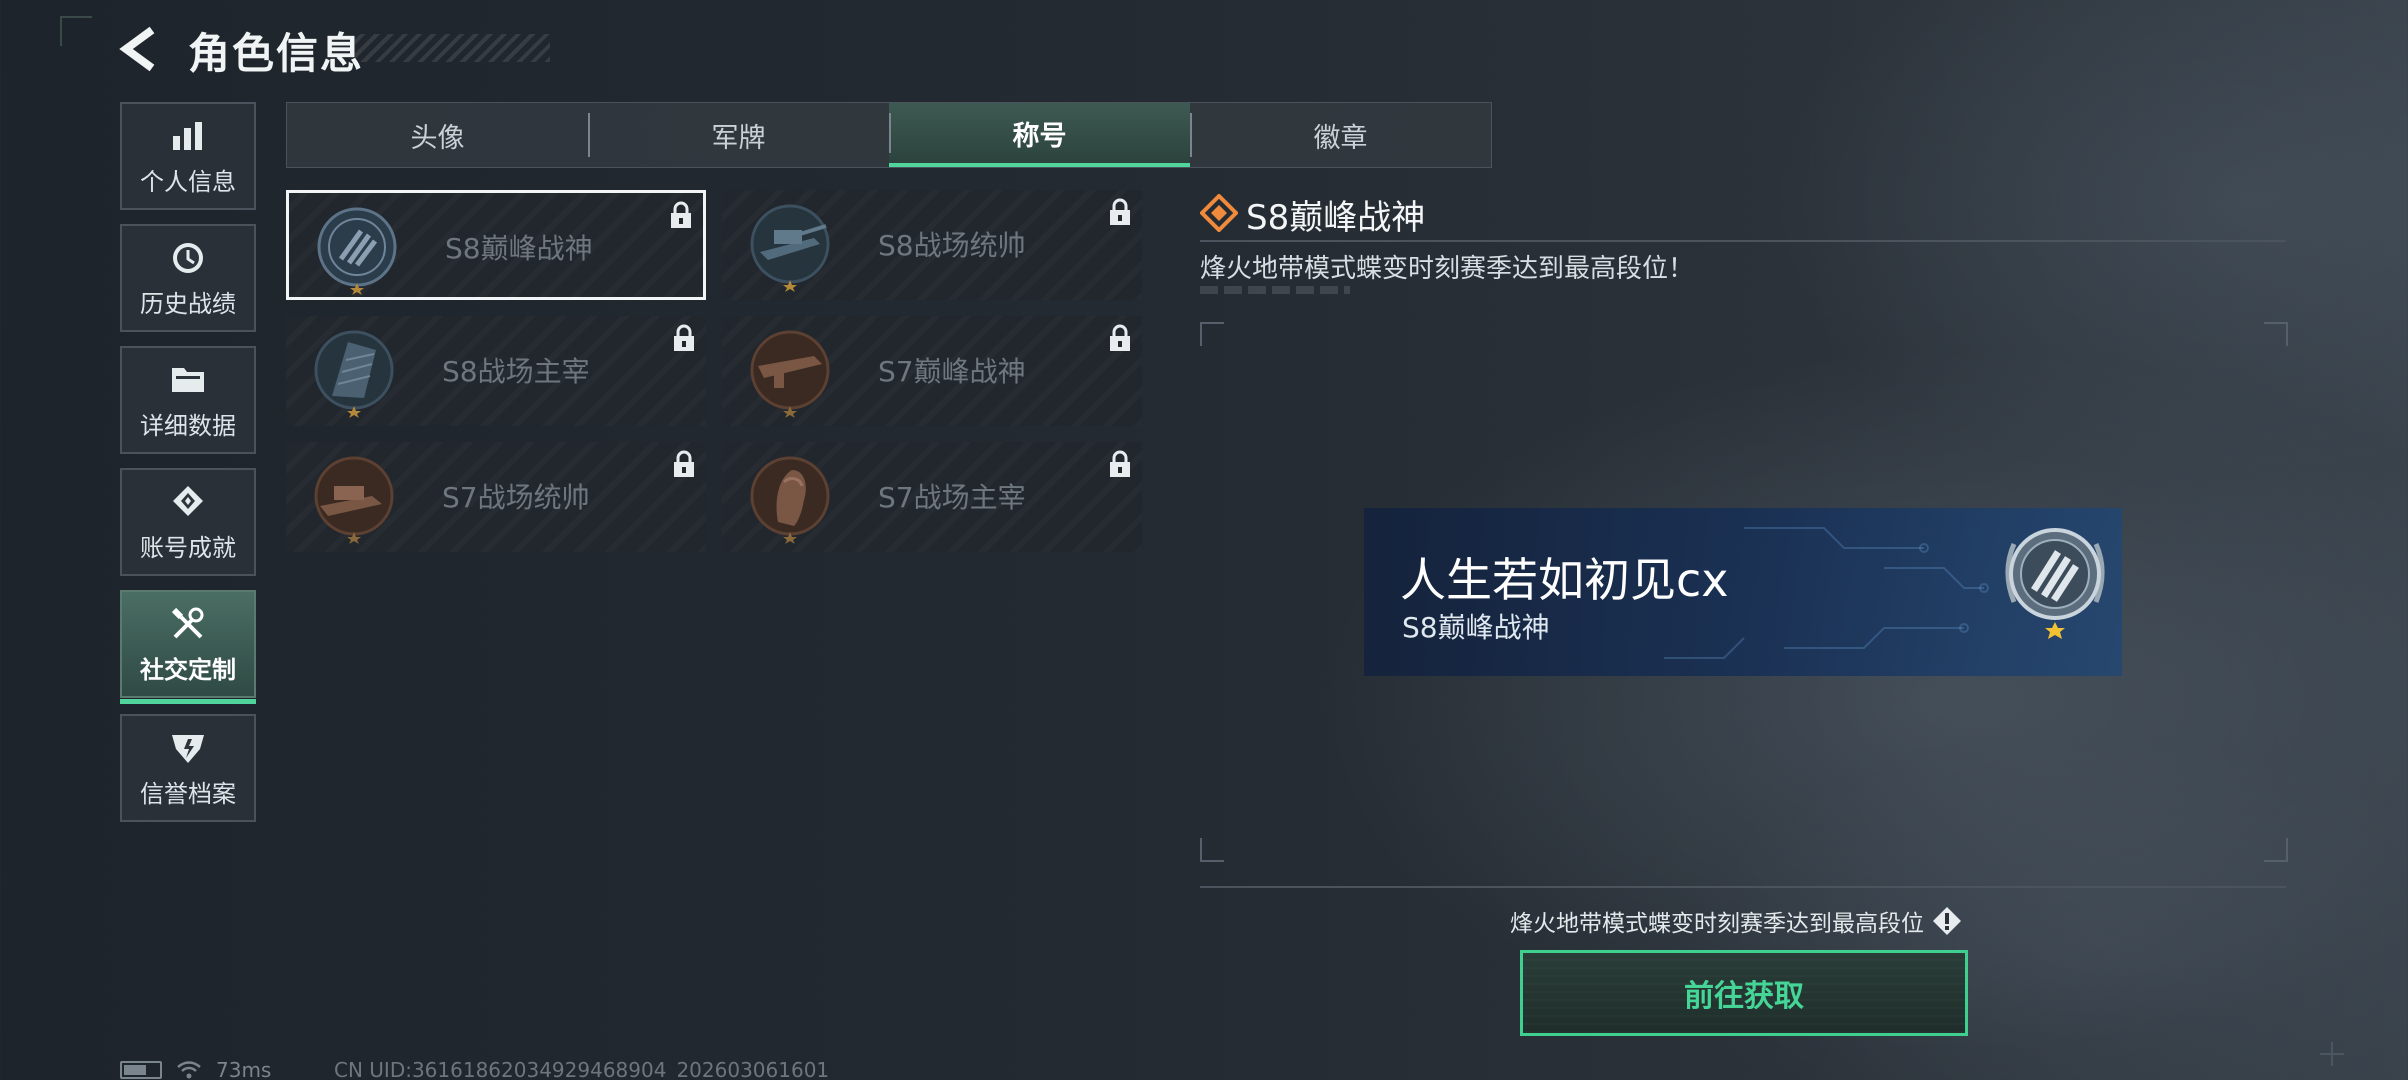  Describe the element at coordinates (1564, 580) in the screenshot. I see `preview-player-name: 人生若如初见cx` at that location.